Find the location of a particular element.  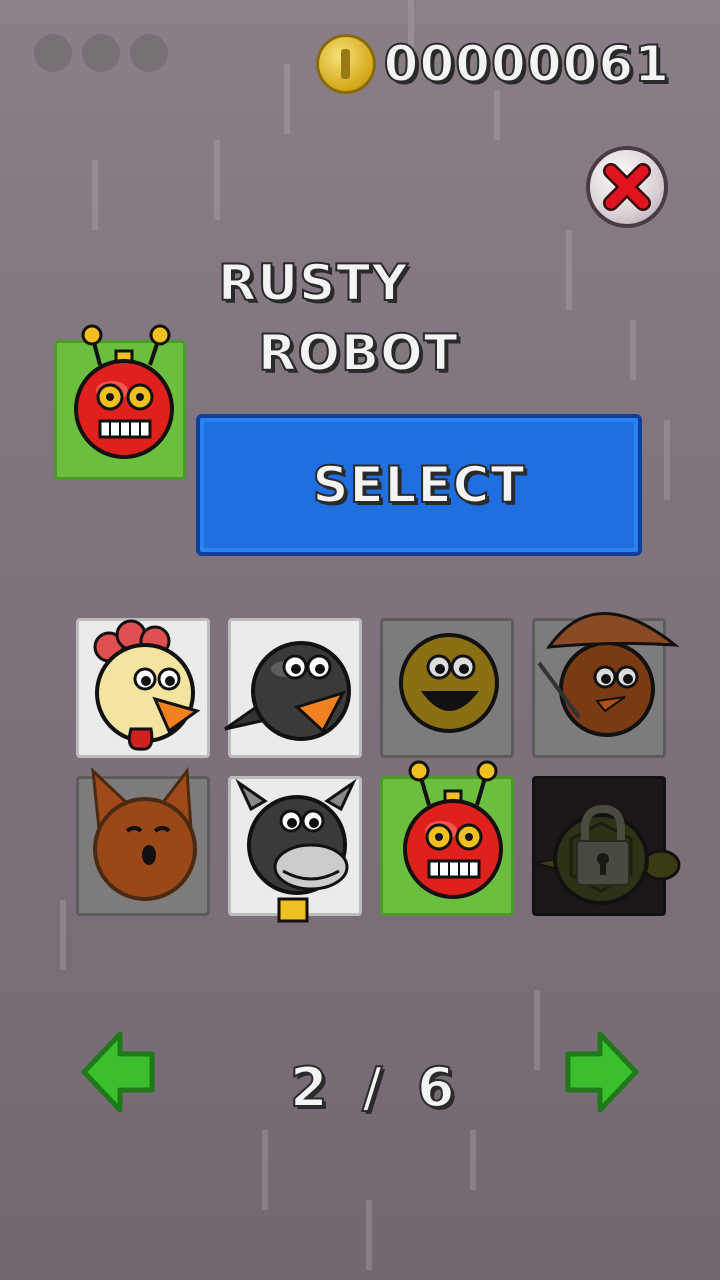

character-tile-rusty-robot is located at coordinates (447, 838).